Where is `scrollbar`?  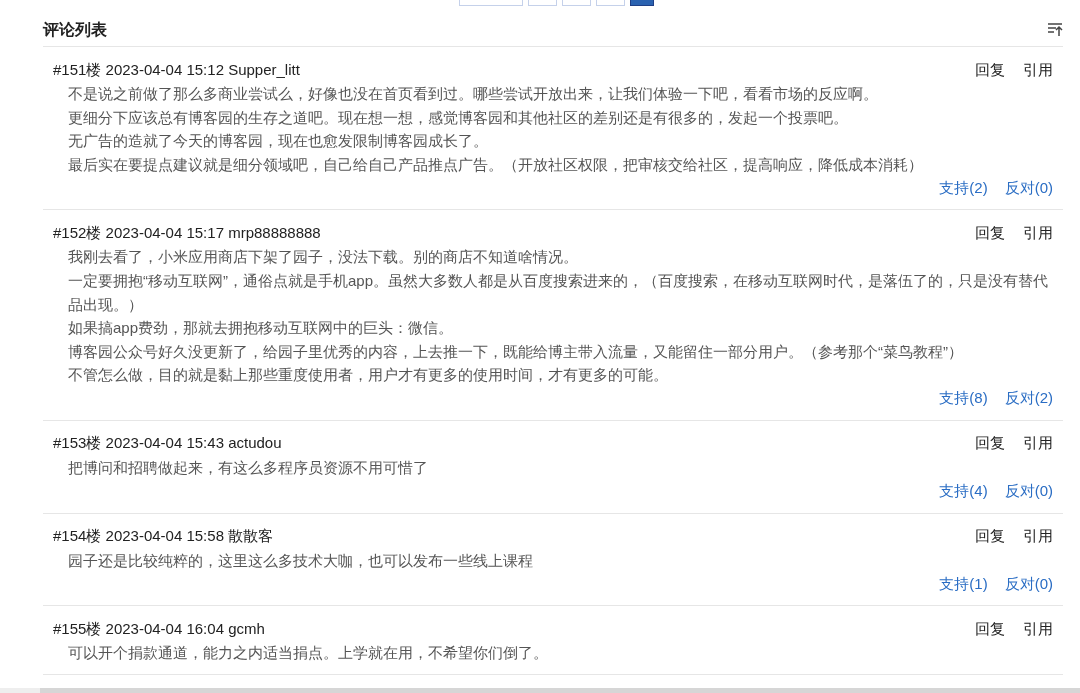
scrollbar is located at coordinates (540, 690).